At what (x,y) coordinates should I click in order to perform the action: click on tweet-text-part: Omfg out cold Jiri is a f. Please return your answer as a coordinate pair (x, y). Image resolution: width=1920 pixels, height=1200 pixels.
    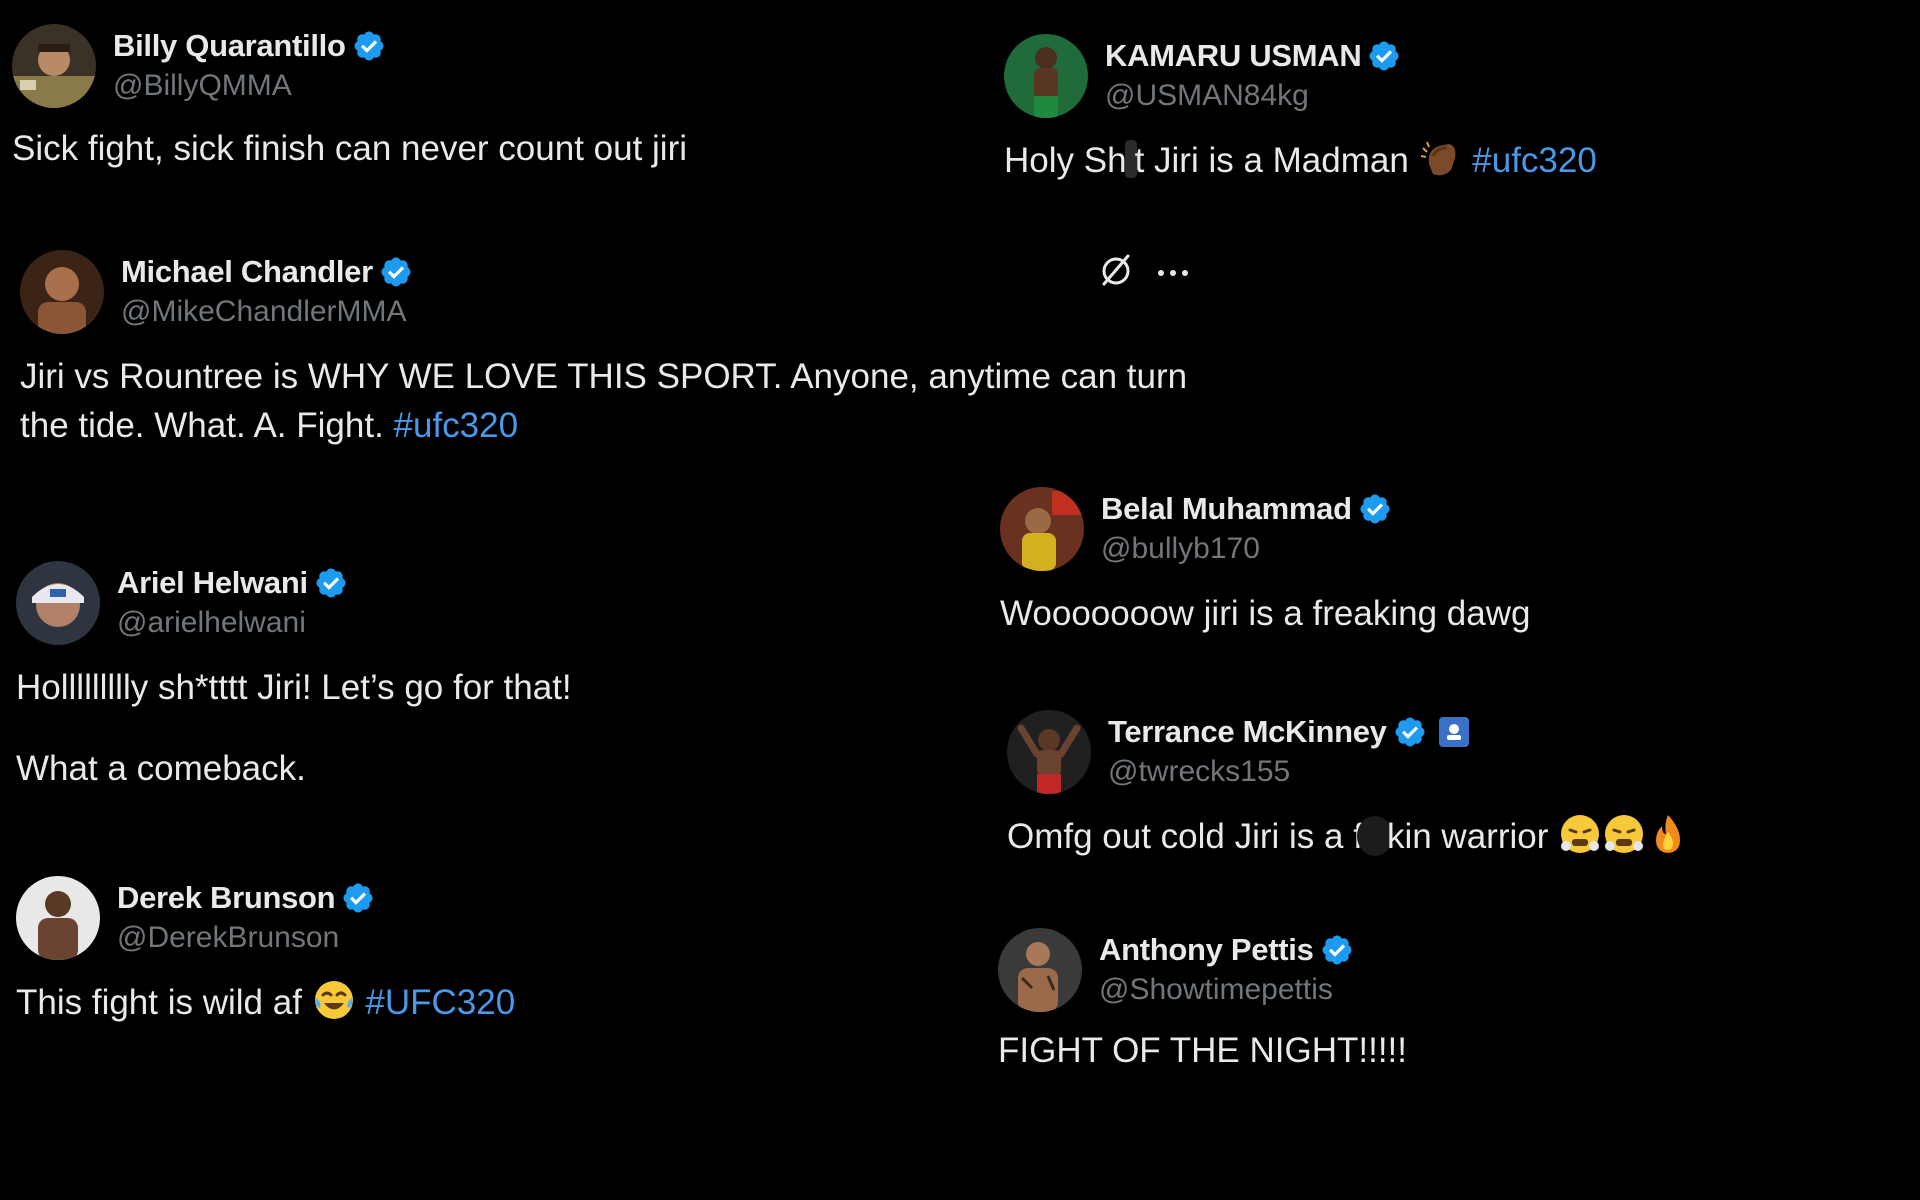
    Looking at the image, I should click on (1185, 836).